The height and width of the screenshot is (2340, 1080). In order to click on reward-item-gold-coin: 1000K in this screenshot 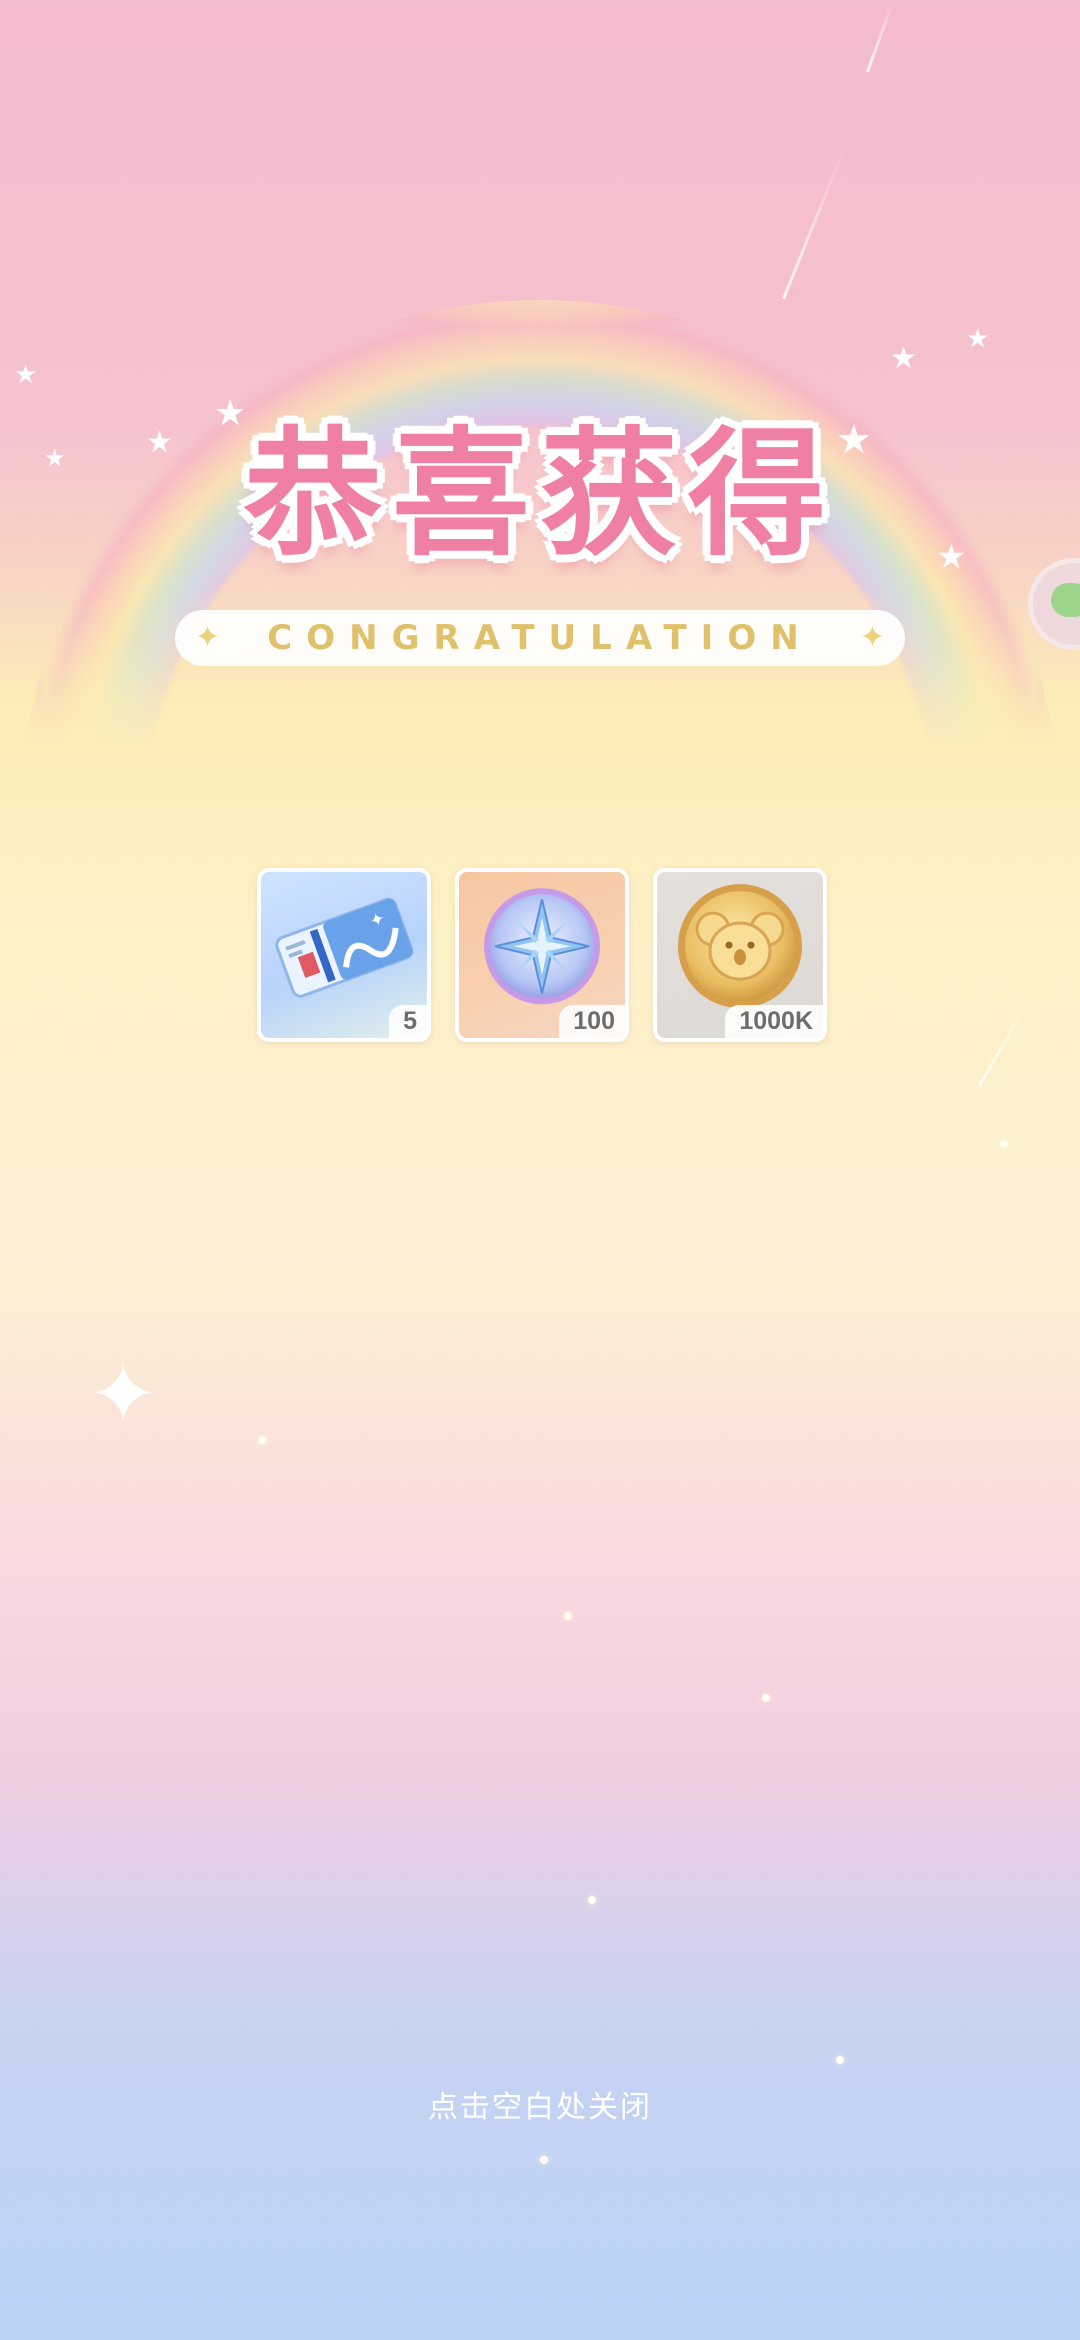, I will do `click(740, 955)`.